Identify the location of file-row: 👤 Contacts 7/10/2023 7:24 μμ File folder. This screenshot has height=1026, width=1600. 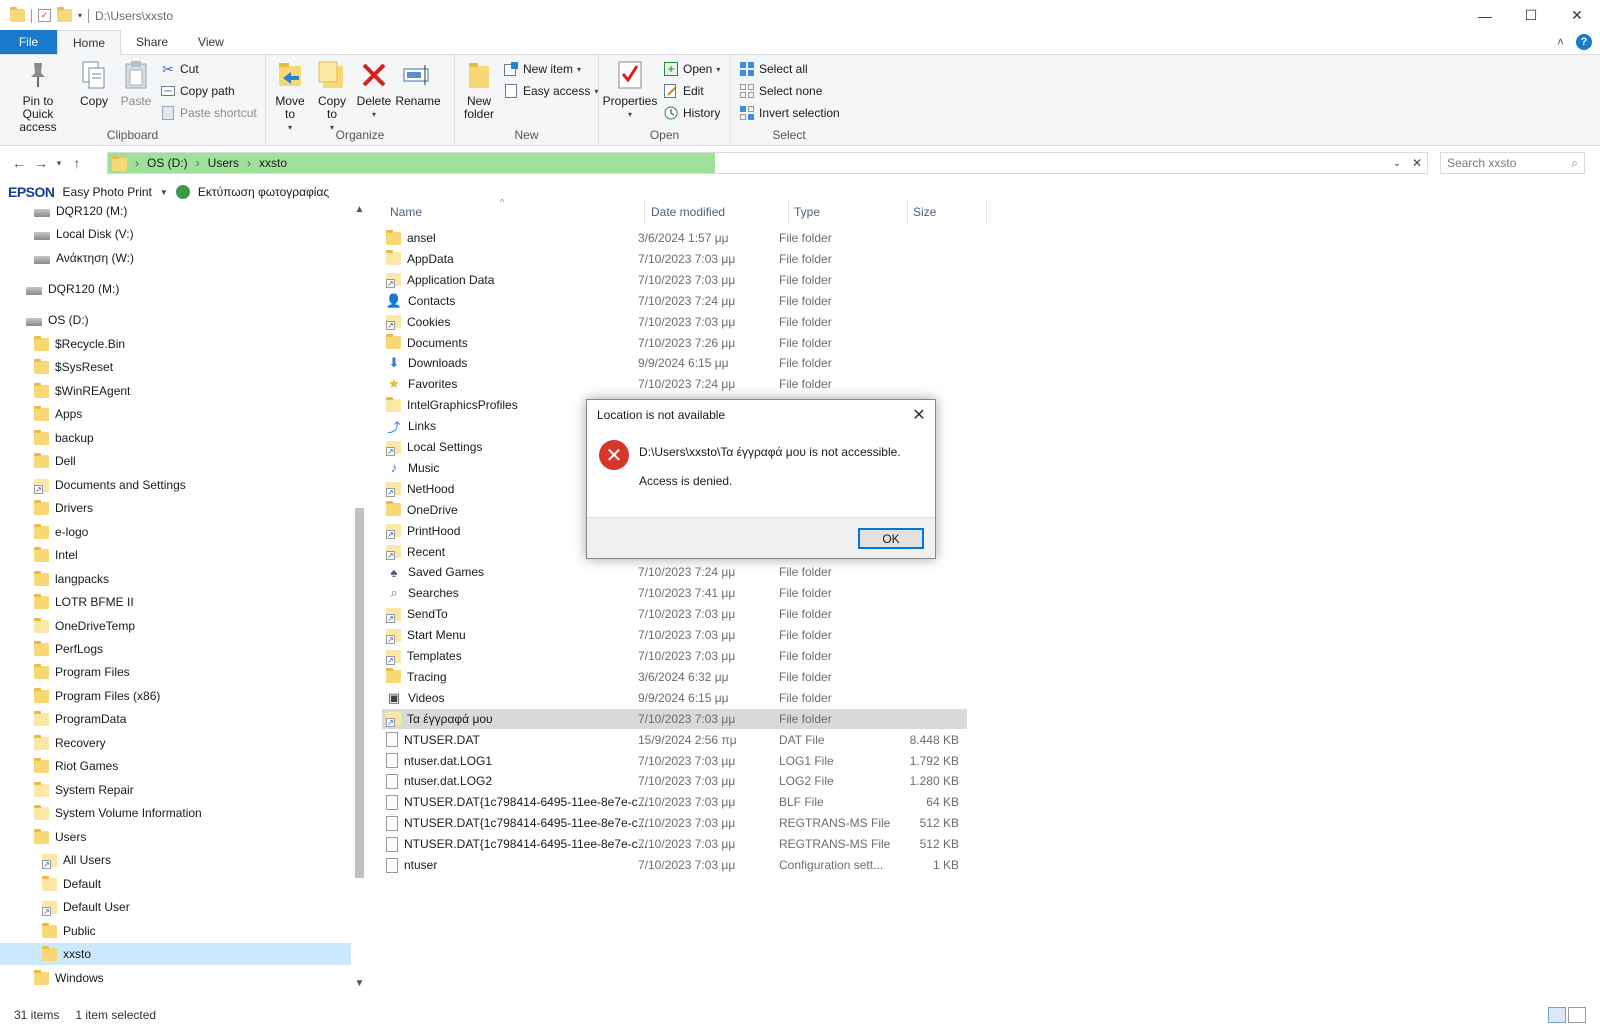
(674, 301).